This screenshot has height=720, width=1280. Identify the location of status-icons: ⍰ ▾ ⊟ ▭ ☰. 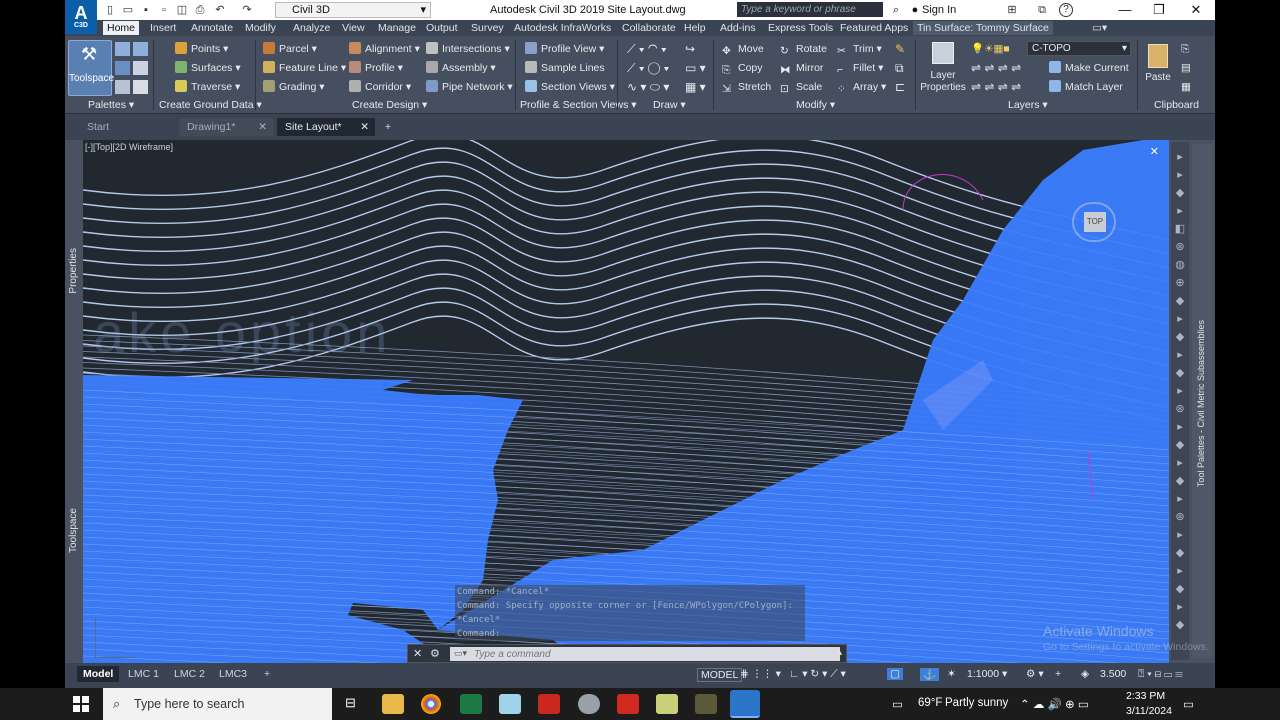
(1160, 674).